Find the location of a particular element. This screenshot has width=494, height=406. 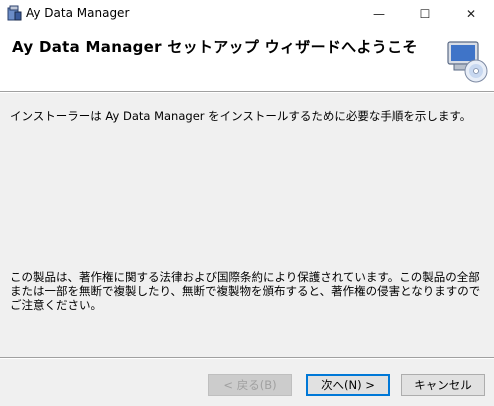

footer-divider-highlight is located at coordinates (247, 358).